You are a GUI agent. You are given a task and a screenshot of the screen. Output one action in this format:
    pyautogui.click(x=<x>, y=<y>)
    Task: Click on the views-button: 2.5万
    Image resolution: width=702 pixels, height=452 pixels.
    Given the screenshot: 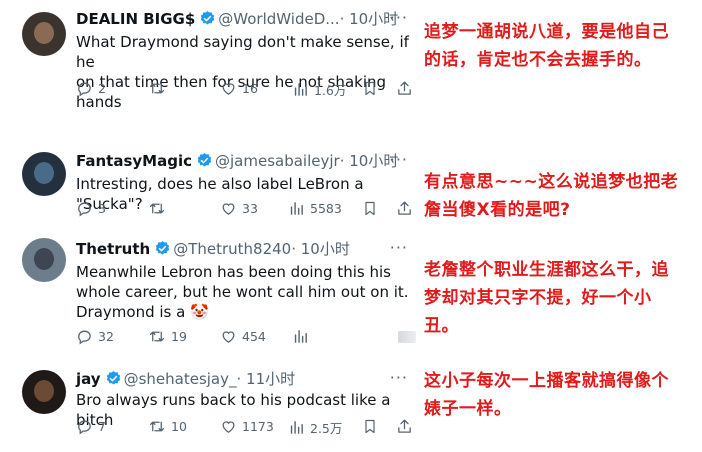 What is the action you would take?
    pyautogui.click(x=315, y=427)
    